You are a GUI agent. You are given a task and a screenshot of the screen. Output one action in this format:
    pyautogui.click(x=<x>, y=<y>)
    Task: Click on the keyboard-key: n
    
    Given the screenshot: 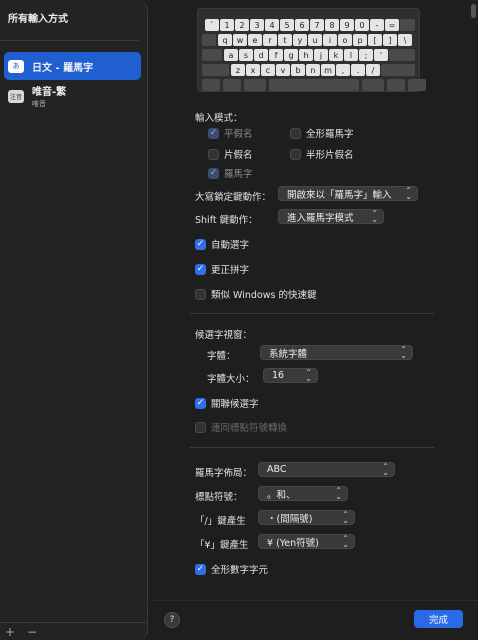 What is the action you would take?
    pyautogui.click(x=313, y=70)
    